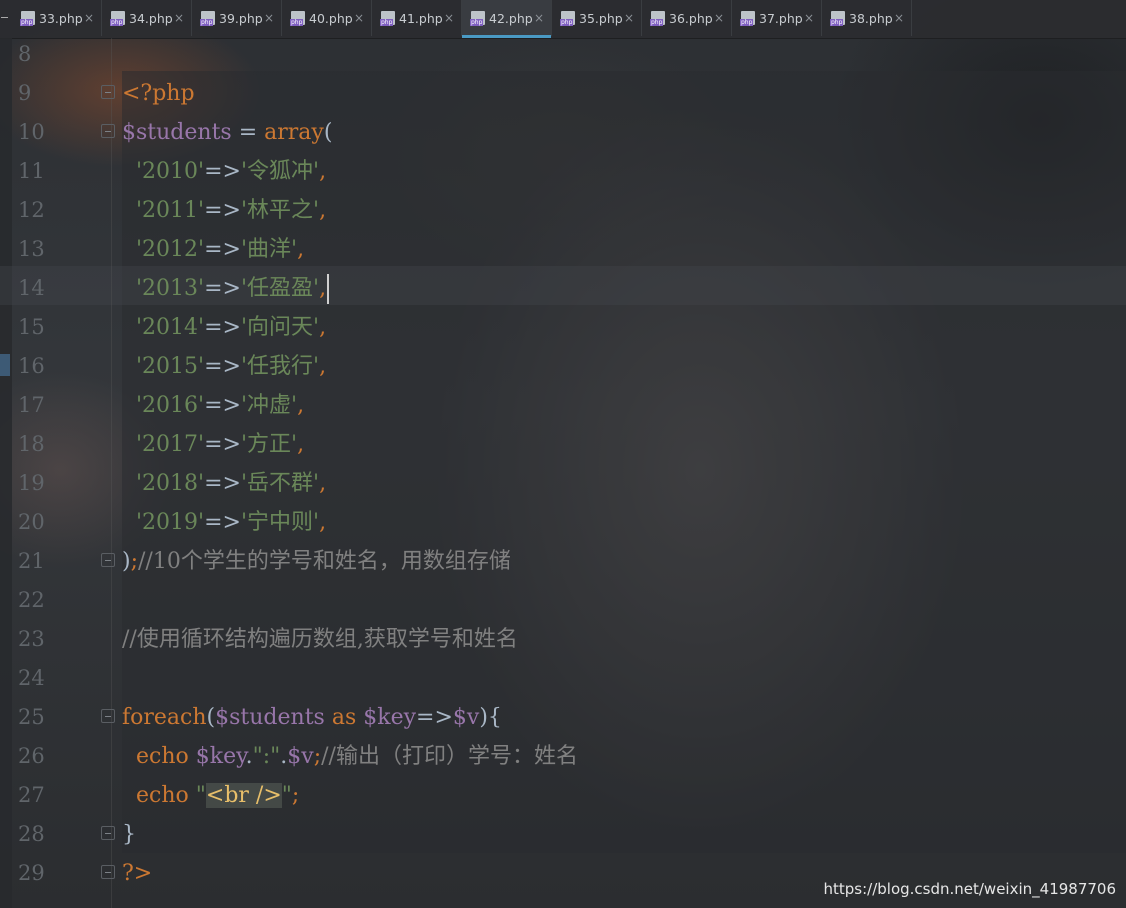 This screenshot has width=1126, height=908. What do you see at coordinates (280, 366) in the screenshot?
I see `array-value: '任我行'` at bounding box center [280, 366].